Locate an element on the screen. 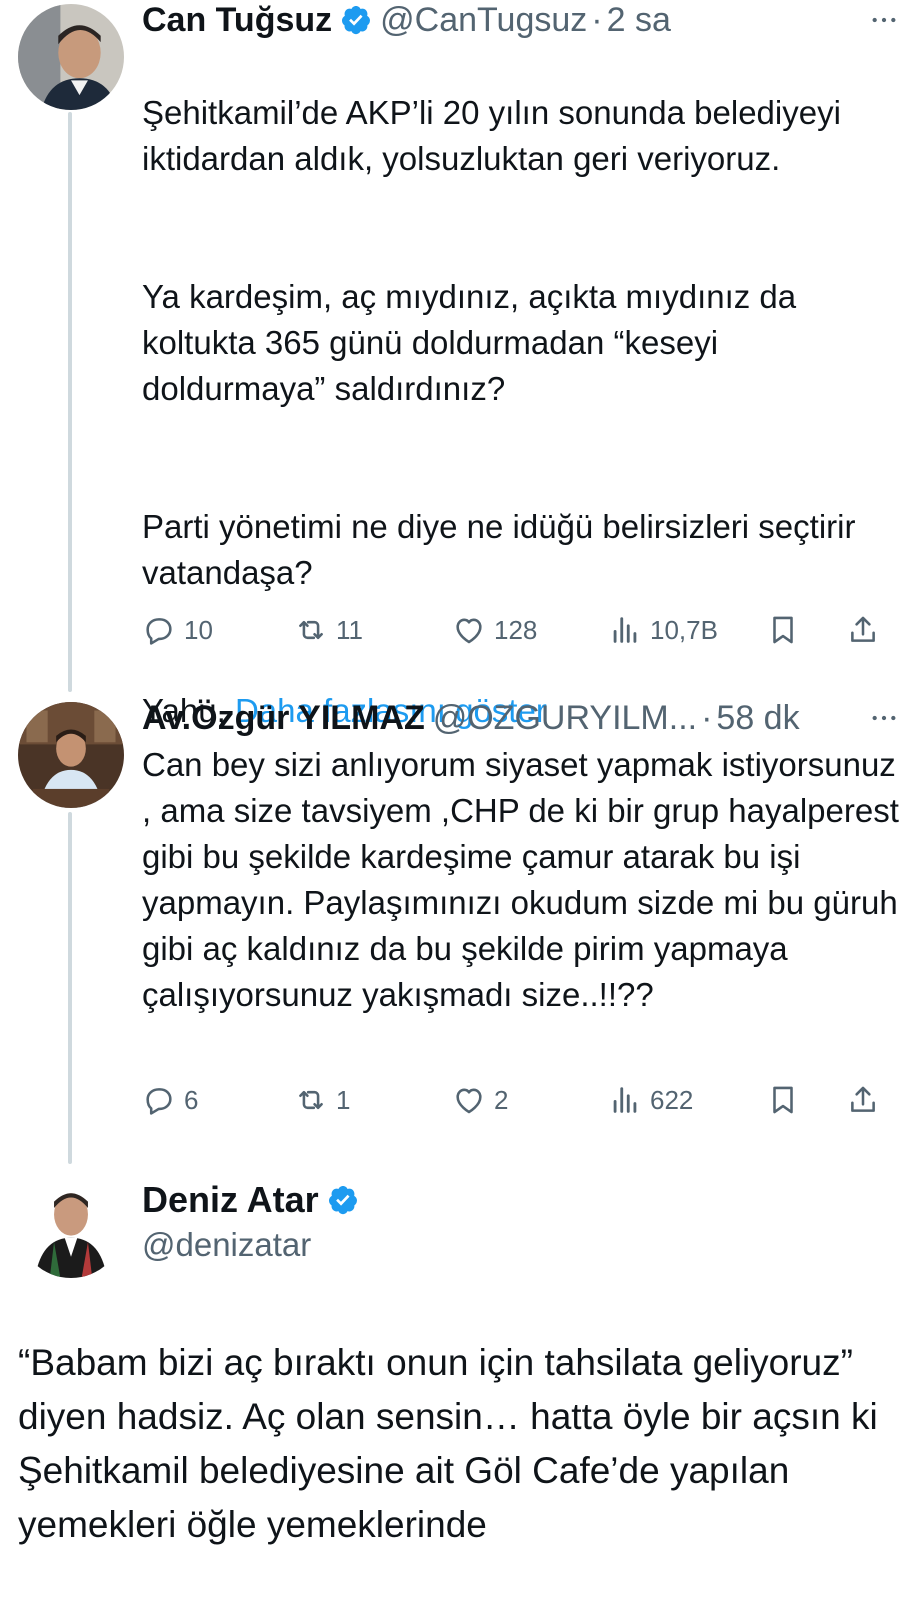 The width and height of the screenshot is (922, 1600). avatar-deniz-atar is located at coordinates (71, 1225).